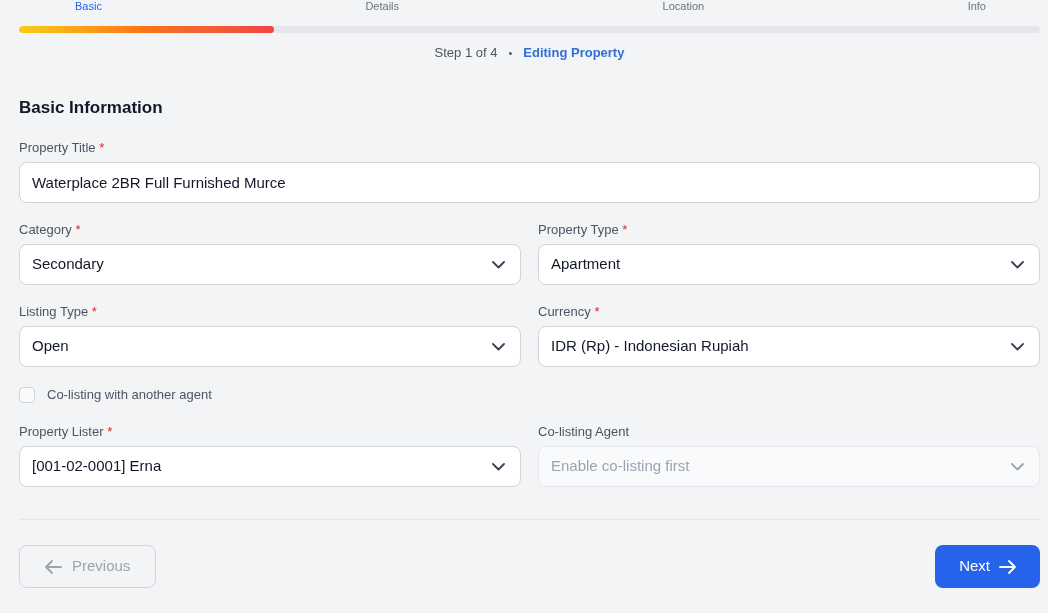 Image resolution: width=1048 pixels, height=613 pixels. Describe the element at coordinates (129, 395) in the screenshot. I see `checkbox-label: Co-listing with another agent` at that location.